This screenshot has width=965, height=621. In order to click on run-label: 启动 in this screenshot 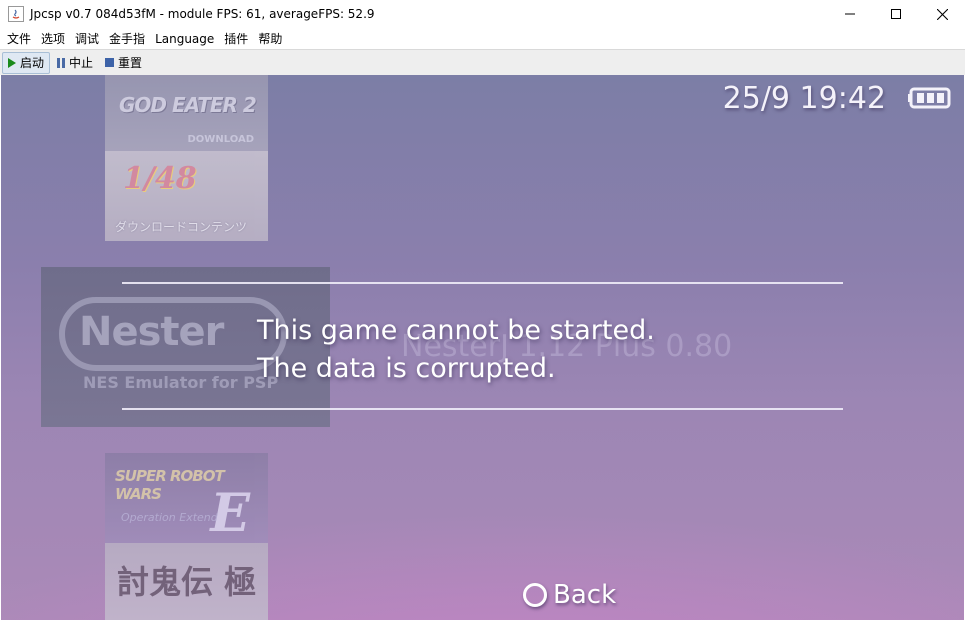, I will do `click(32, 63)`.